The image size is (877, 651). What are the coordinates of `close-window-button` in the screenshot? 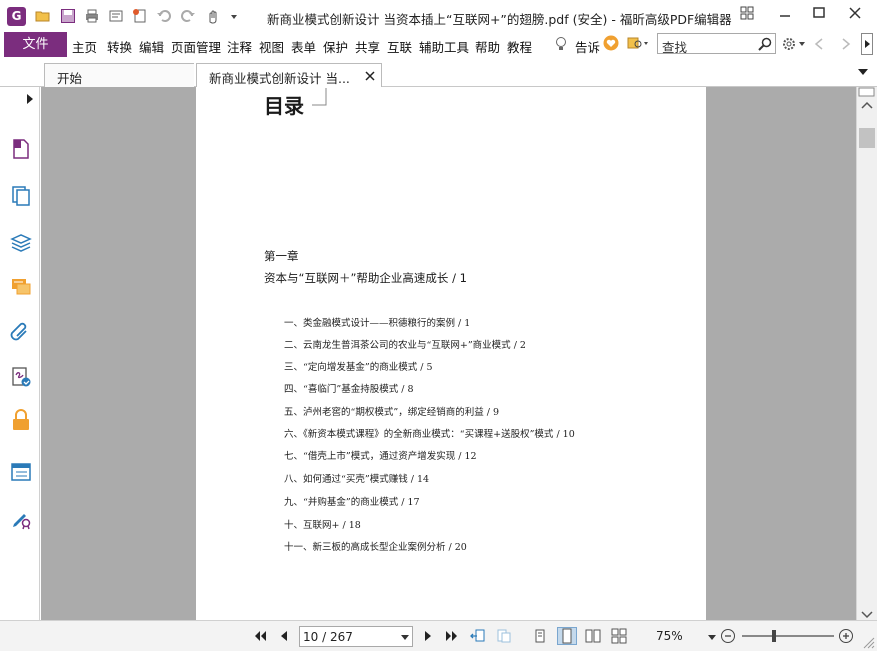 It's located at (855, 13).